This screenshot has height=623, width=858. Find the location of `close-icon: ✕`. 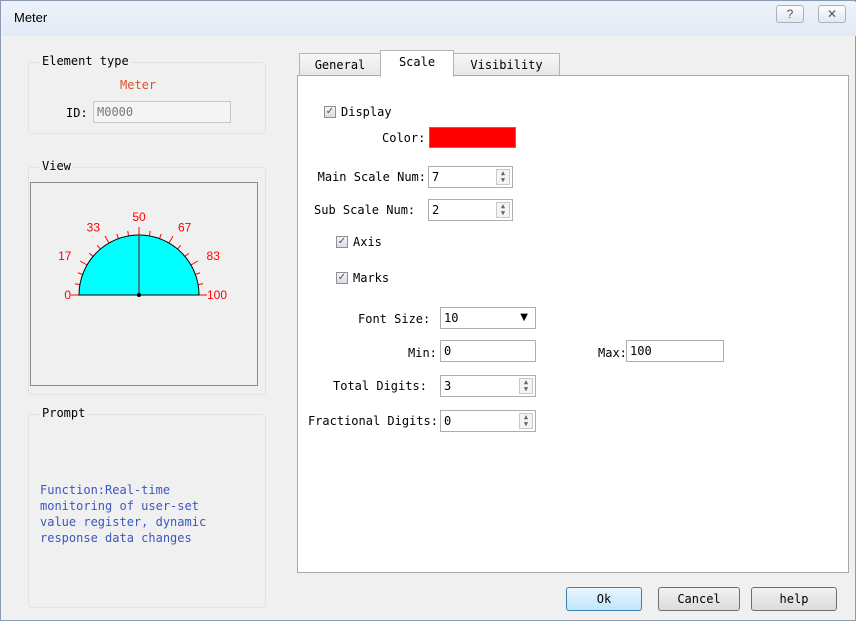

close-icon: ✕ is located at coordinates (832, 14).